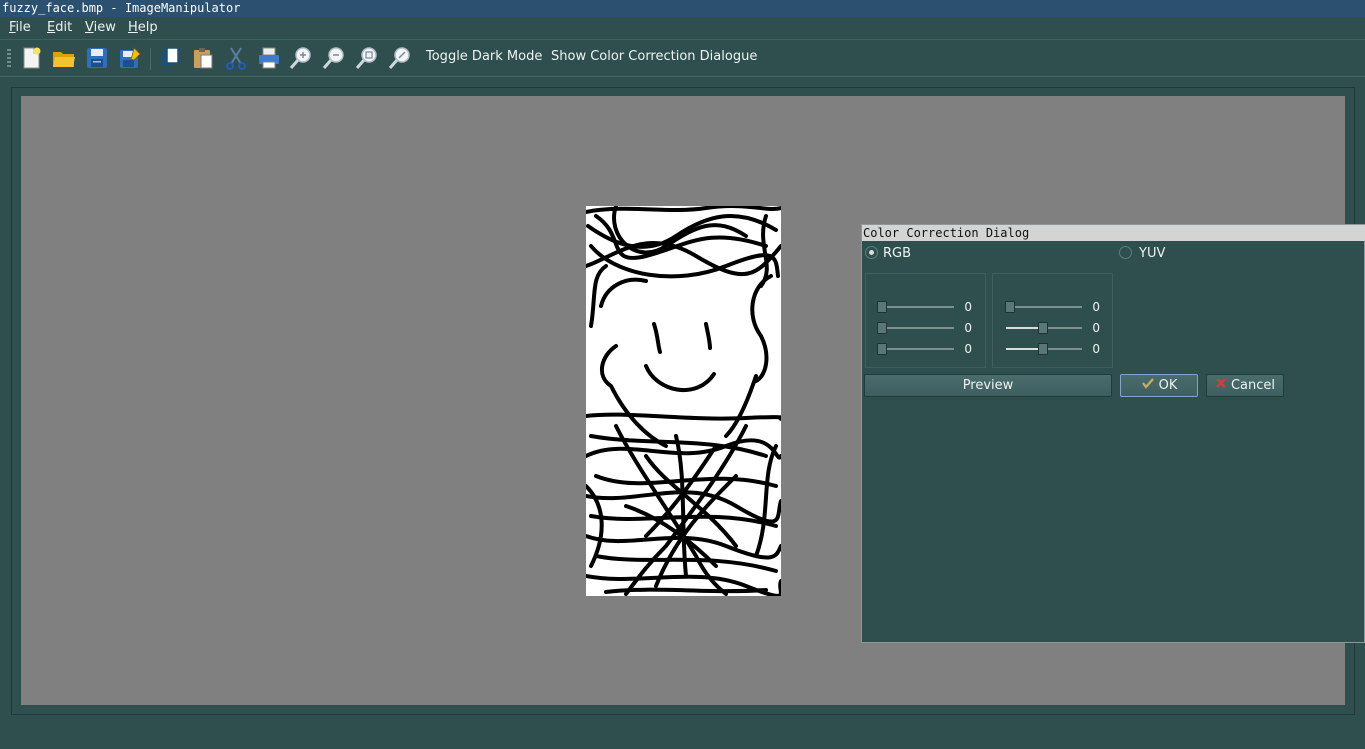 This screenshot has height=749, width=1365. Describe the element at coordinates (654, 56) in the screenshot. I see `show-color-correction-button: Show Color Correction Dialogue` at that location.